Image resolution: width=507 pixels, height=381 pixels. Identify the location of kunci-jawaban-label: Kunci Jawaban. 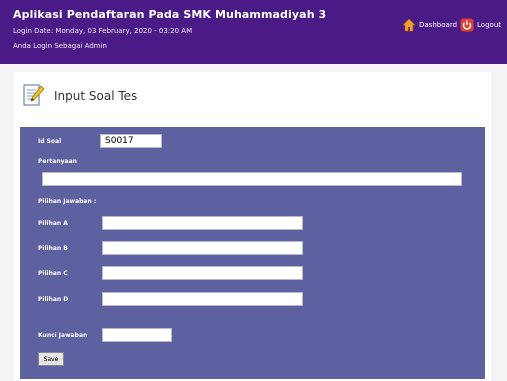
(63, 335).